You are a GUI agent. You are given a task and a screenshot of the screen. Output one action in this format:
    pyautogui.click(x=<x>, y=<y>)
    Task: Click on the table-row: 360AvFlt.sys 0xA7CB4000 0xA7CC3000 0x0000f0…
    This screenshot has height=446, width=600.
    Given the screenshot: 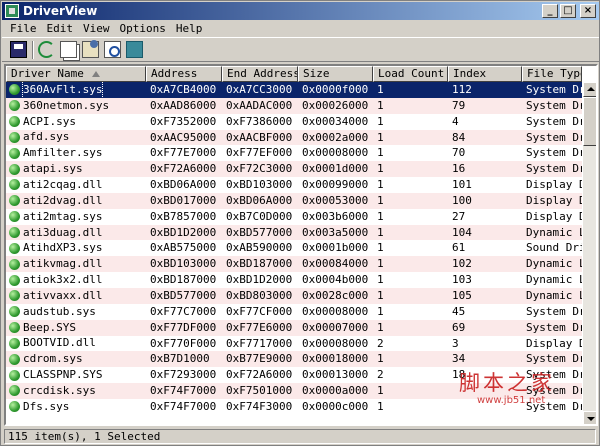 What is the action you would take?
    pyautogui.click(x=294, y=90)
    